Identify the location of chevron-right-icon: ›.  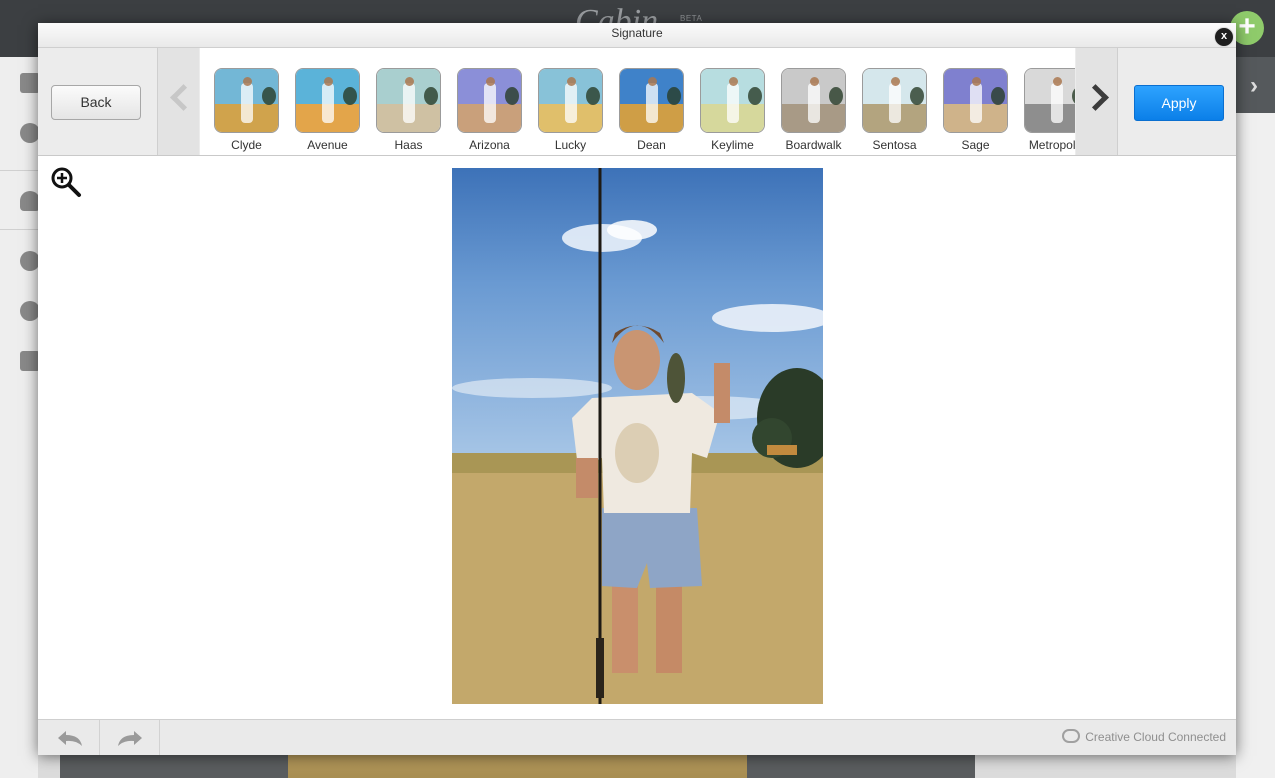
(1254, 86).